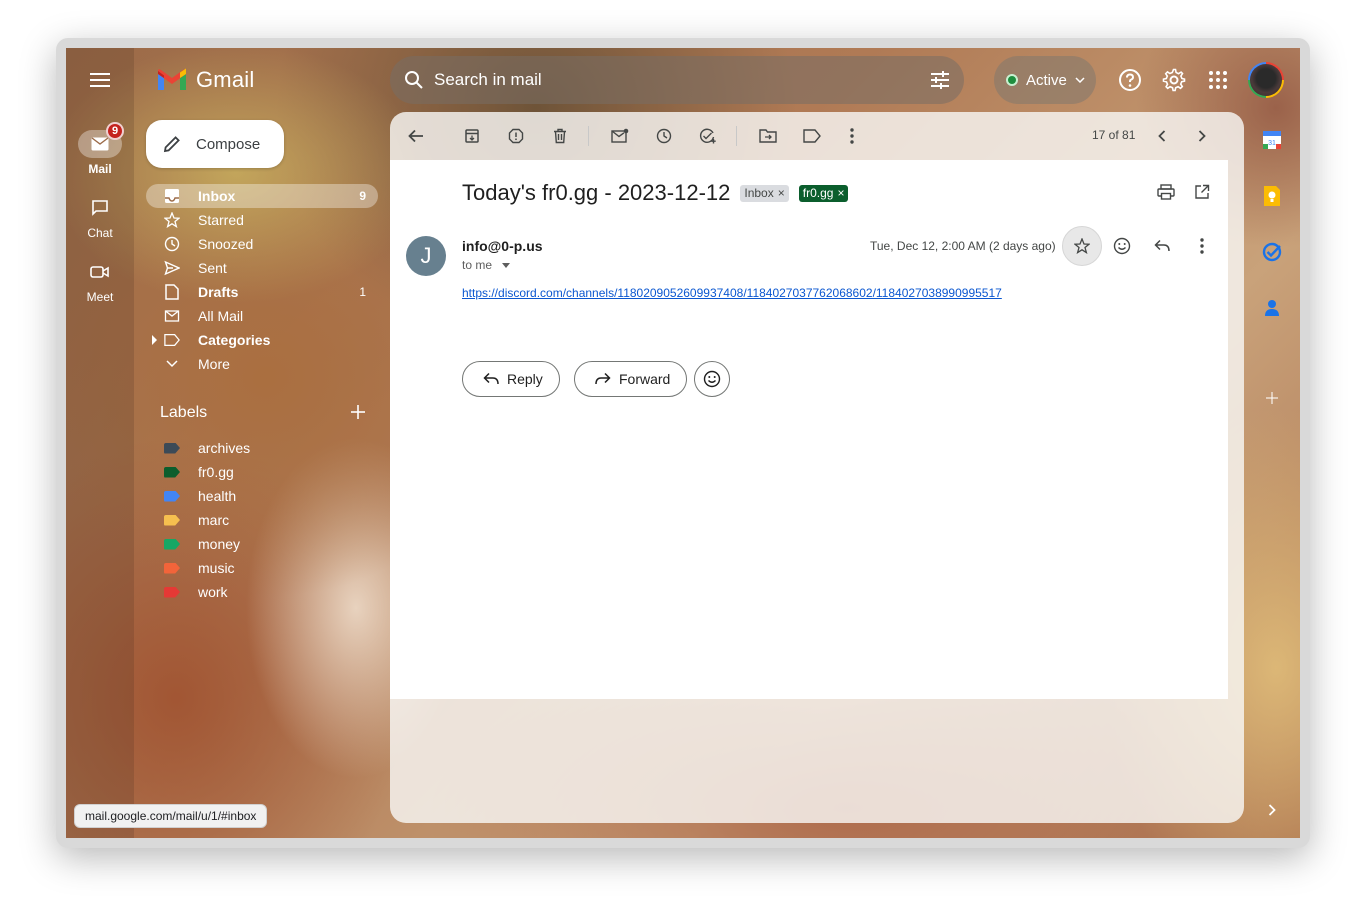 This screenshot has width=1366, height=923. Describe the element at coordinates (262, 496) in the screenshot. I see `label-item-health: health` at that location.